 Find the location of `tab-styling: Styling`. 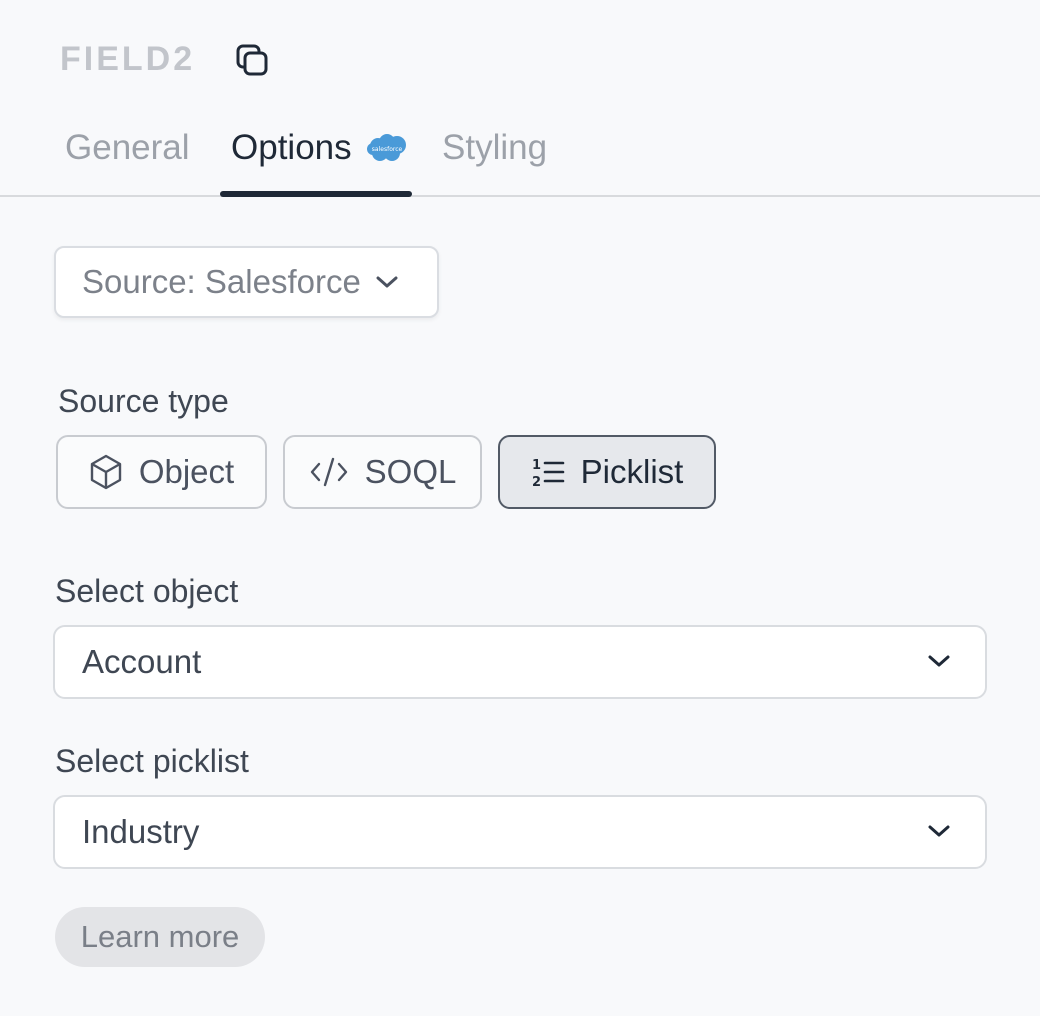

tab-styling: Styling is located at coordinates (494, 148).